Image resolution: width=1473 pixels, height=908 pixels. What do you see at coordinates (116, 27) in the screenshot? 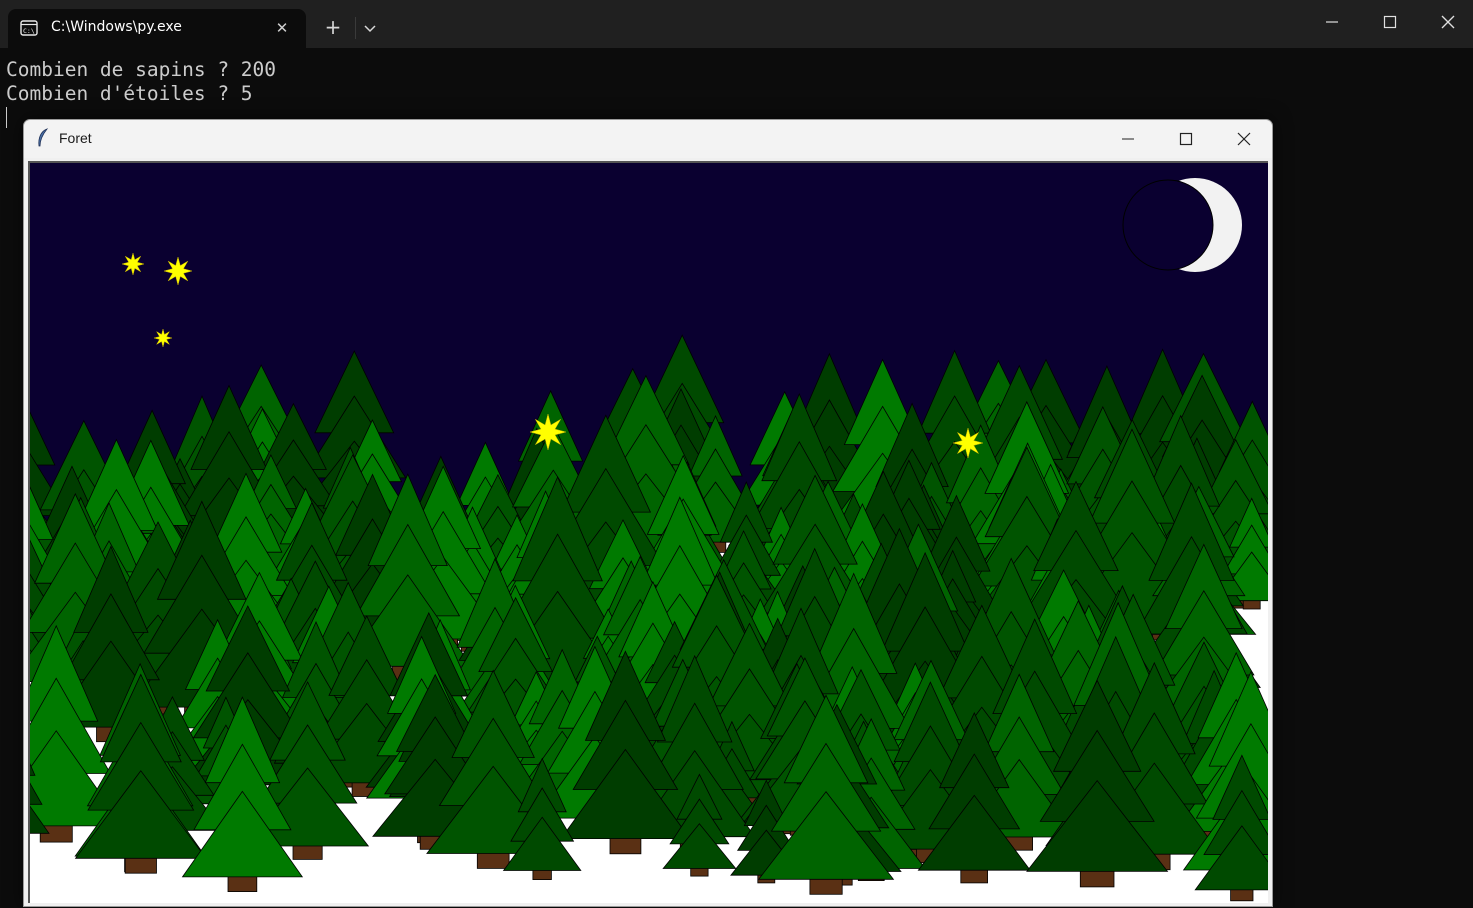
I see `tab-title: C:\Windows\py.exe` at bounding box center [116, 27].